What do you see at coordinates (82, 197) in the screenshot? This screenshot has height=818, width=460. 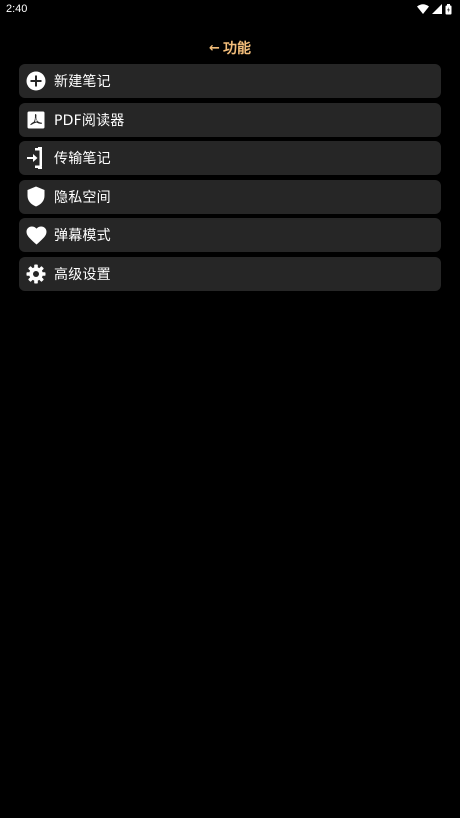 I see `menu-item-label: 隐私空间` at bounding box center [82, 197].